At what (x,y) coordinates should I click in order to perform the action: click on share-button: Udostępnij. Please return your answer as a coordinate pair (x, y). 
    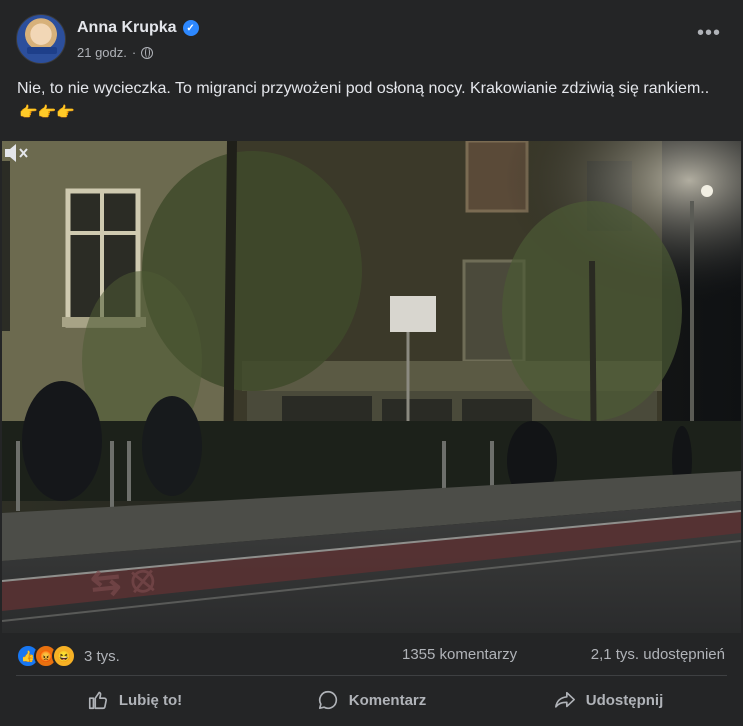
    Looking at the image, I should click on (608, 700).